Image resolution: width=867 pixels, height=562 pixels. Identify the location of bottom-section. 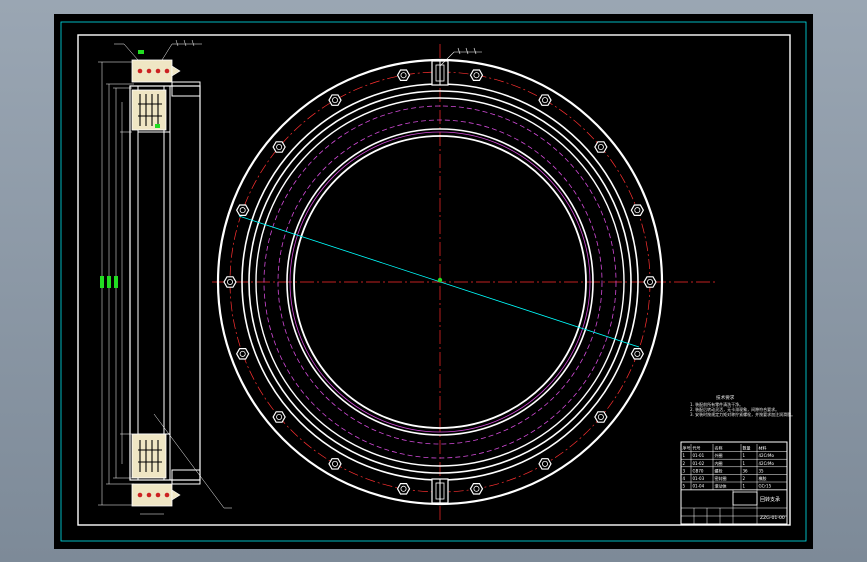
(166, 470).